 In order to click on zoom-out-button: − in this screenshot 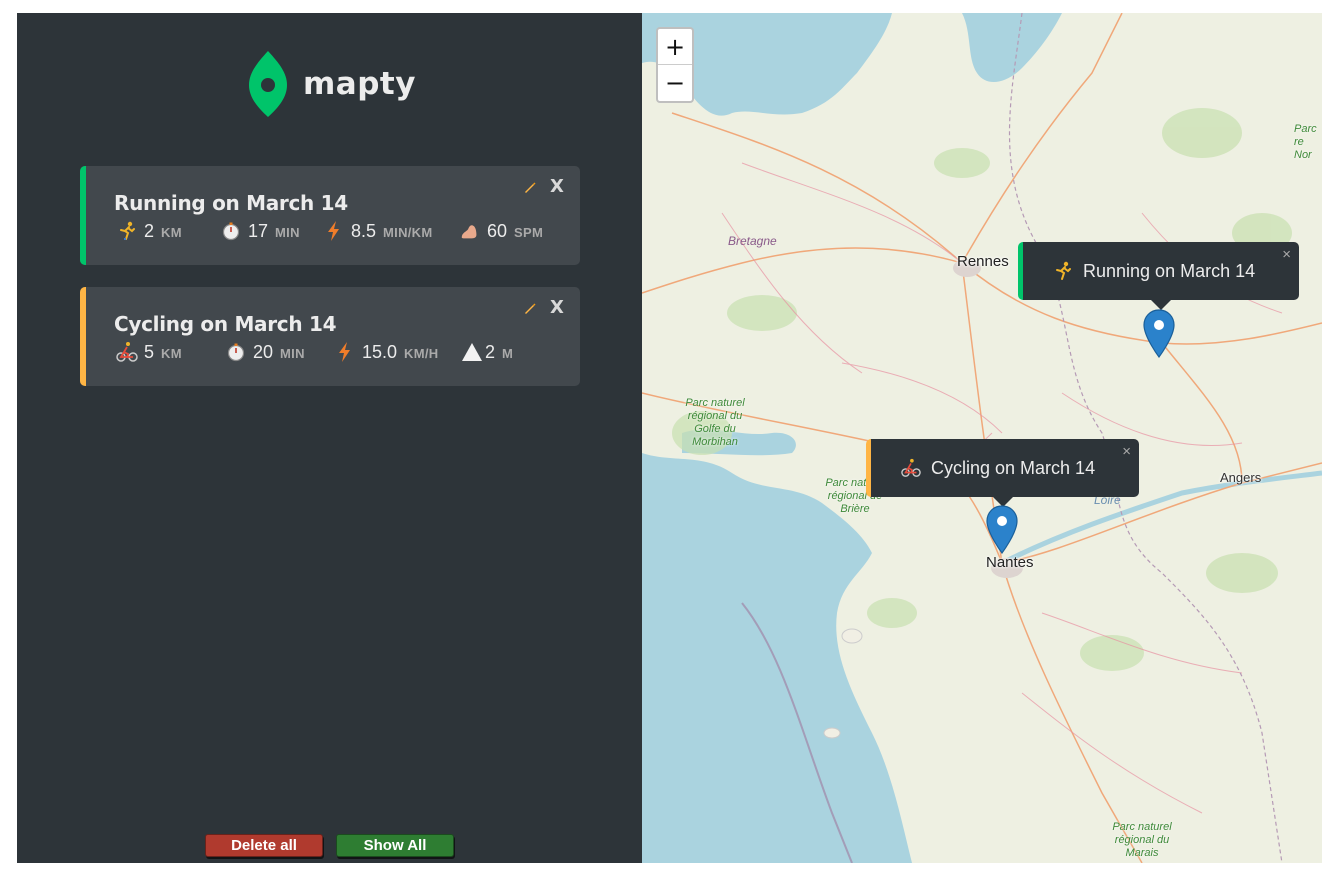, I will do `click(675, 83)`.